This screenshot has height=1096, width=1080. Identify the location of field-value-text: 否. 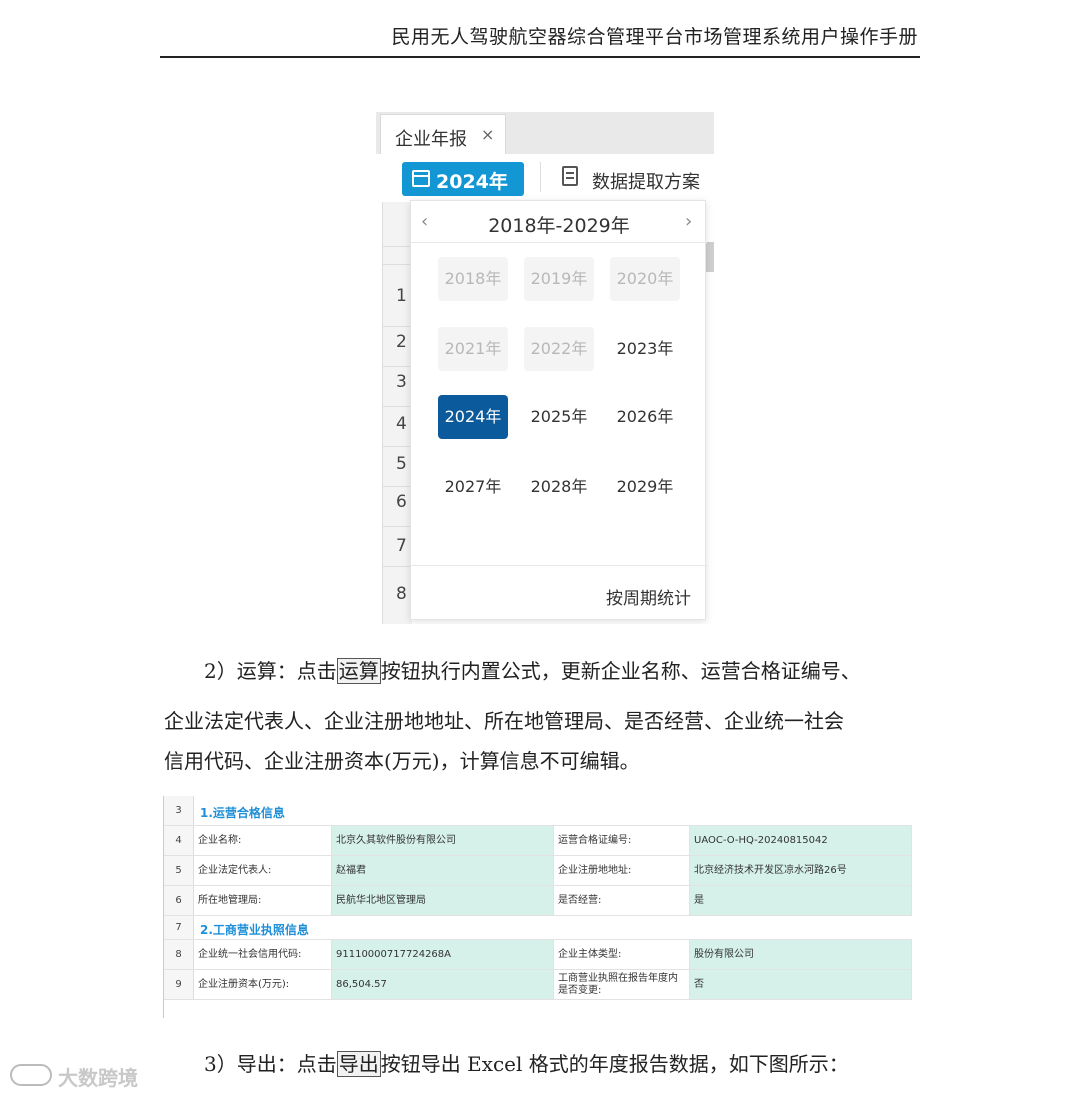
(699, 984).